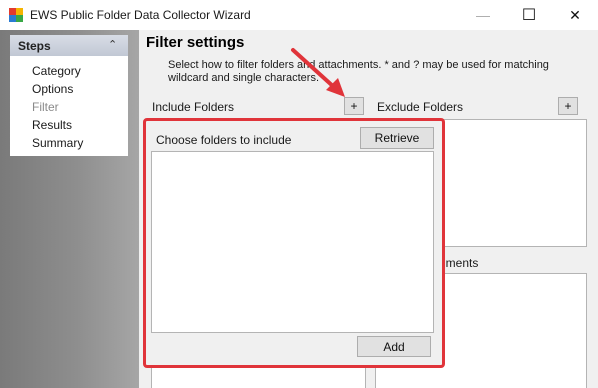  I want to click on annotation-arrow, so click(318, 72).